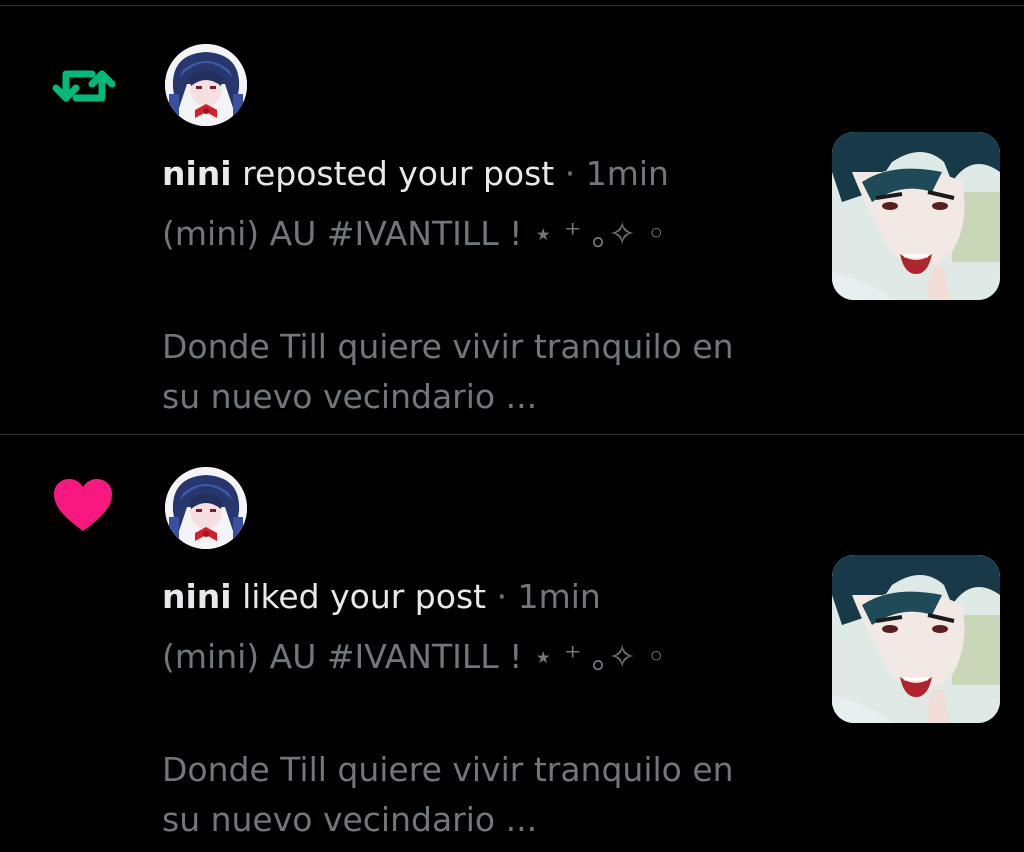  What do you see at coordinates (398, 173) in the screenshot?
I see `action-text: reposted your post` at bounding box center [398, 173].